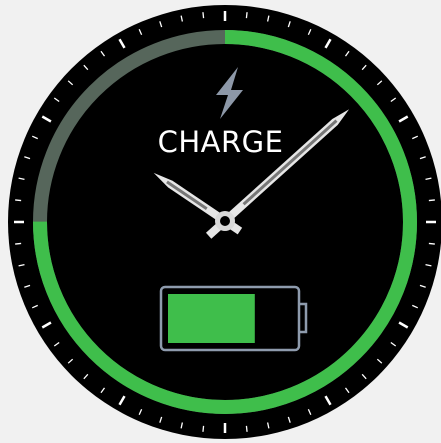 The width and height of the screenshot is (441, 443). What do you see at coordinates (211, 318) in the screenshot?
I see `battery-fill` at bounding box center [211, 318].